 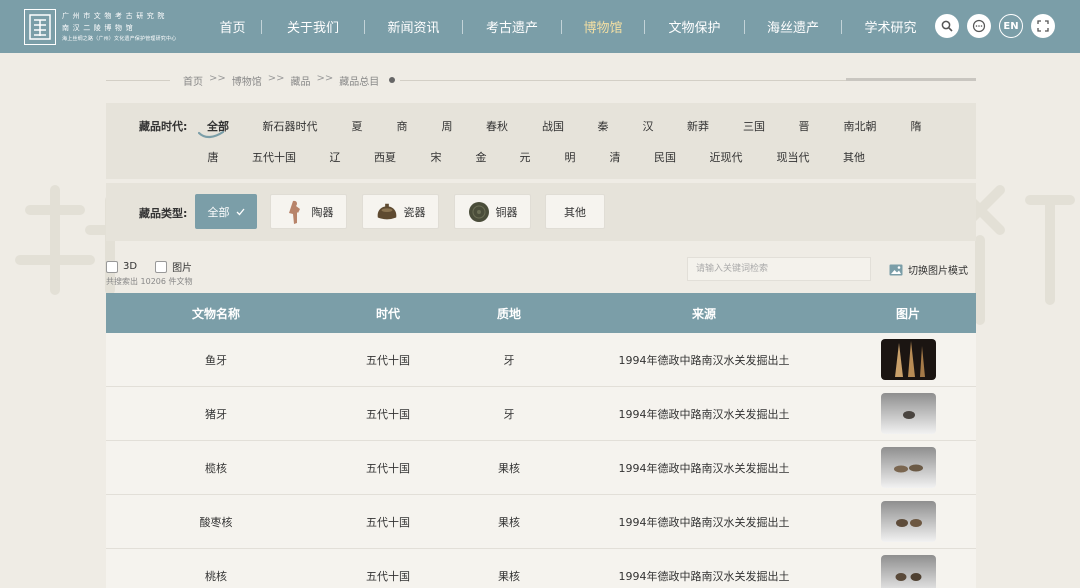 I want to click on language-toggle-button: EN, so click(x=1011, y=26).